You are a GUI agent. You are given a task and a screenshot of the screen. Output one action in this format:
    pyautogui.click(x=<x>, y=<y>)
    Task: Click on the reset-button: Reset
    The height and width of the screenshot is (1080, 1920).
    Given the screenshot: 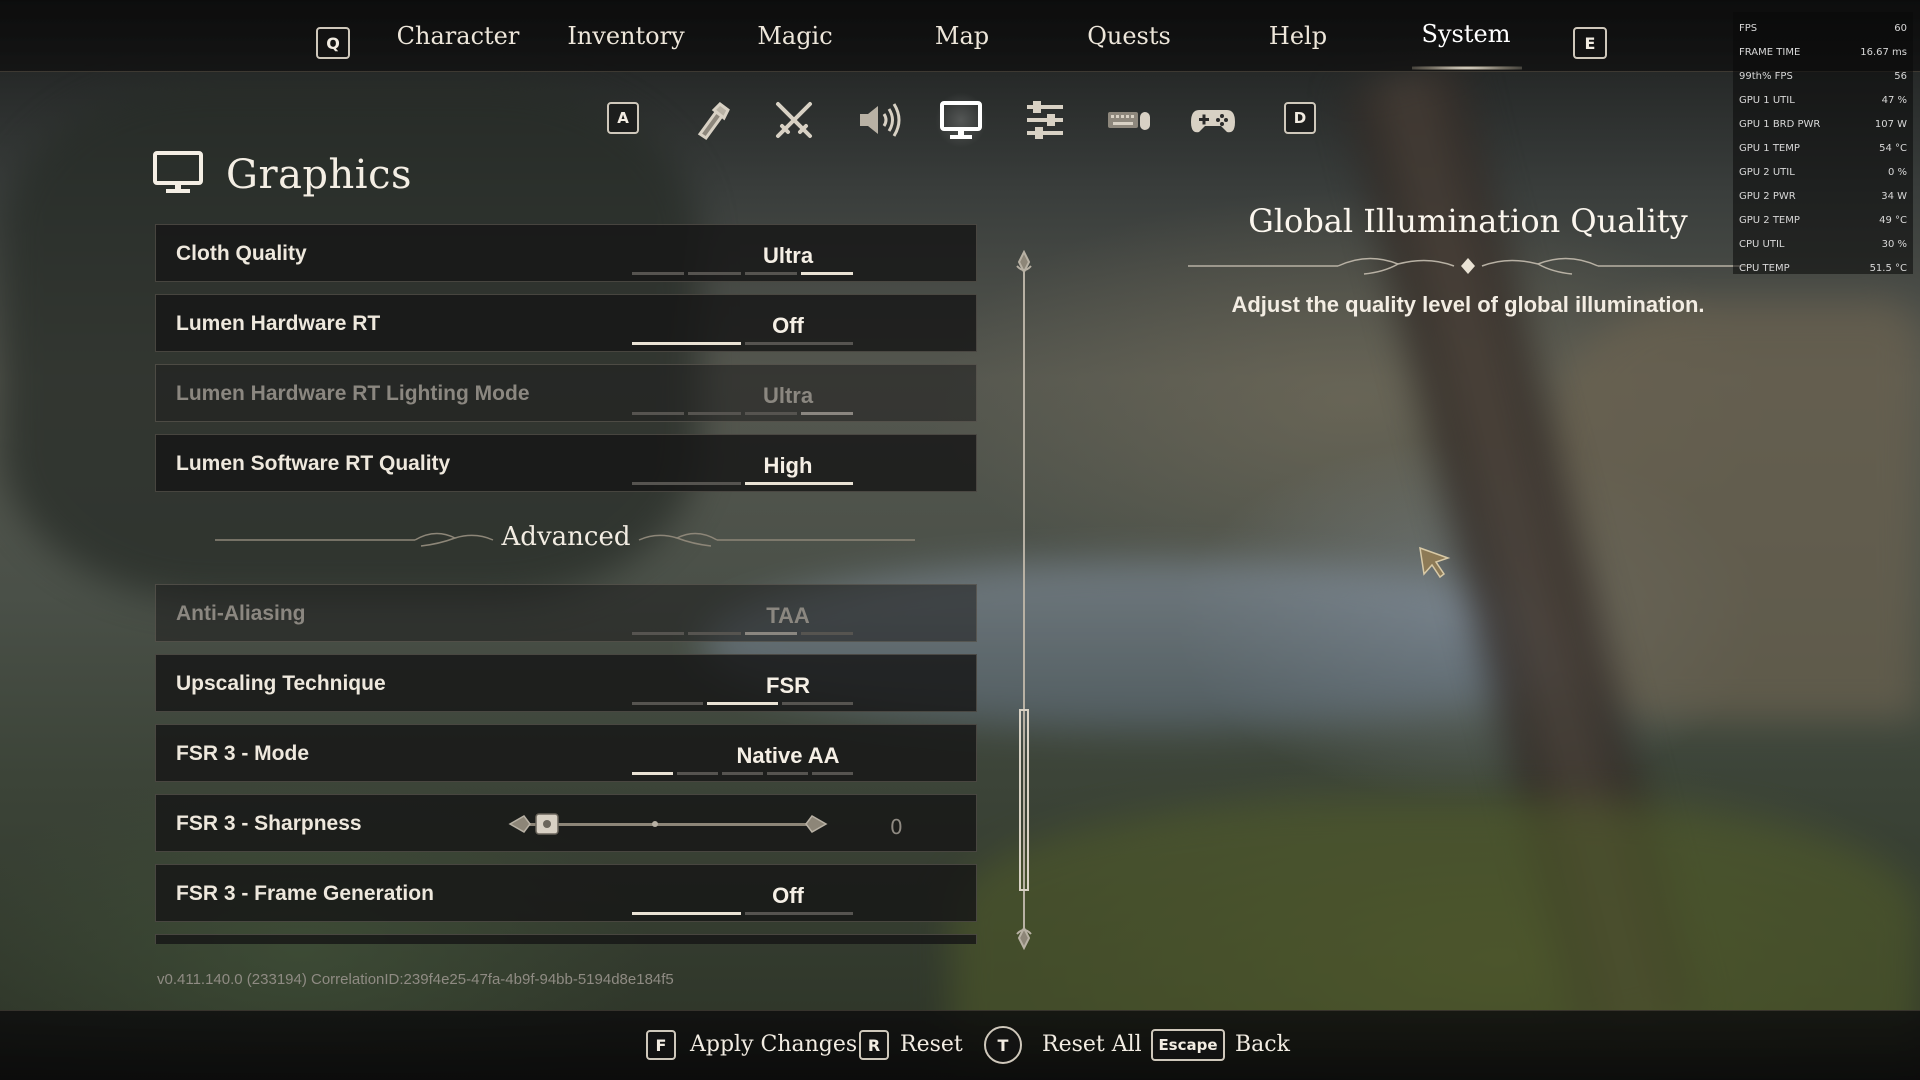 What is the action you would take?
    pyautogui.click(x=931, y=1044)
    